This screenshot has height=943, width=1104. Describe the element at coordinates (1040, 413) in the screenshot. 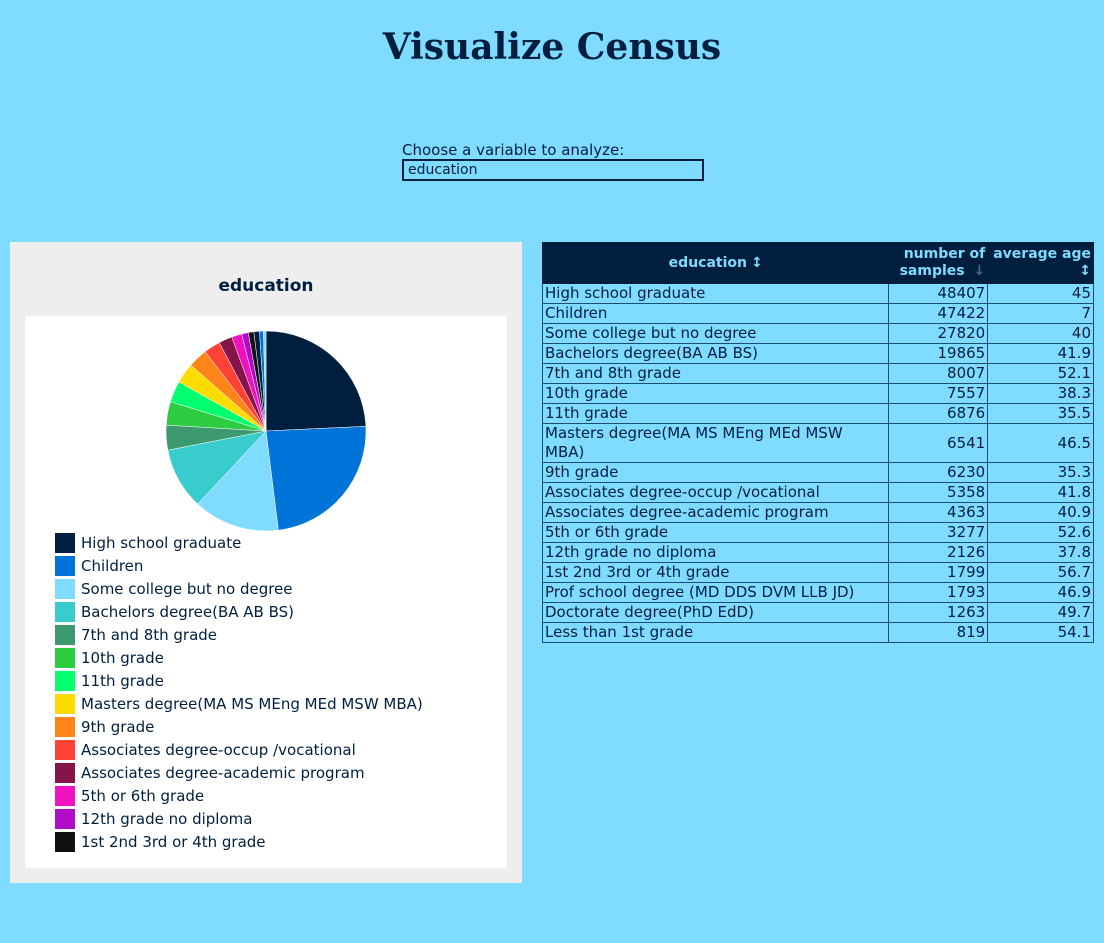

I see `cell-age: 35.5` at that location.